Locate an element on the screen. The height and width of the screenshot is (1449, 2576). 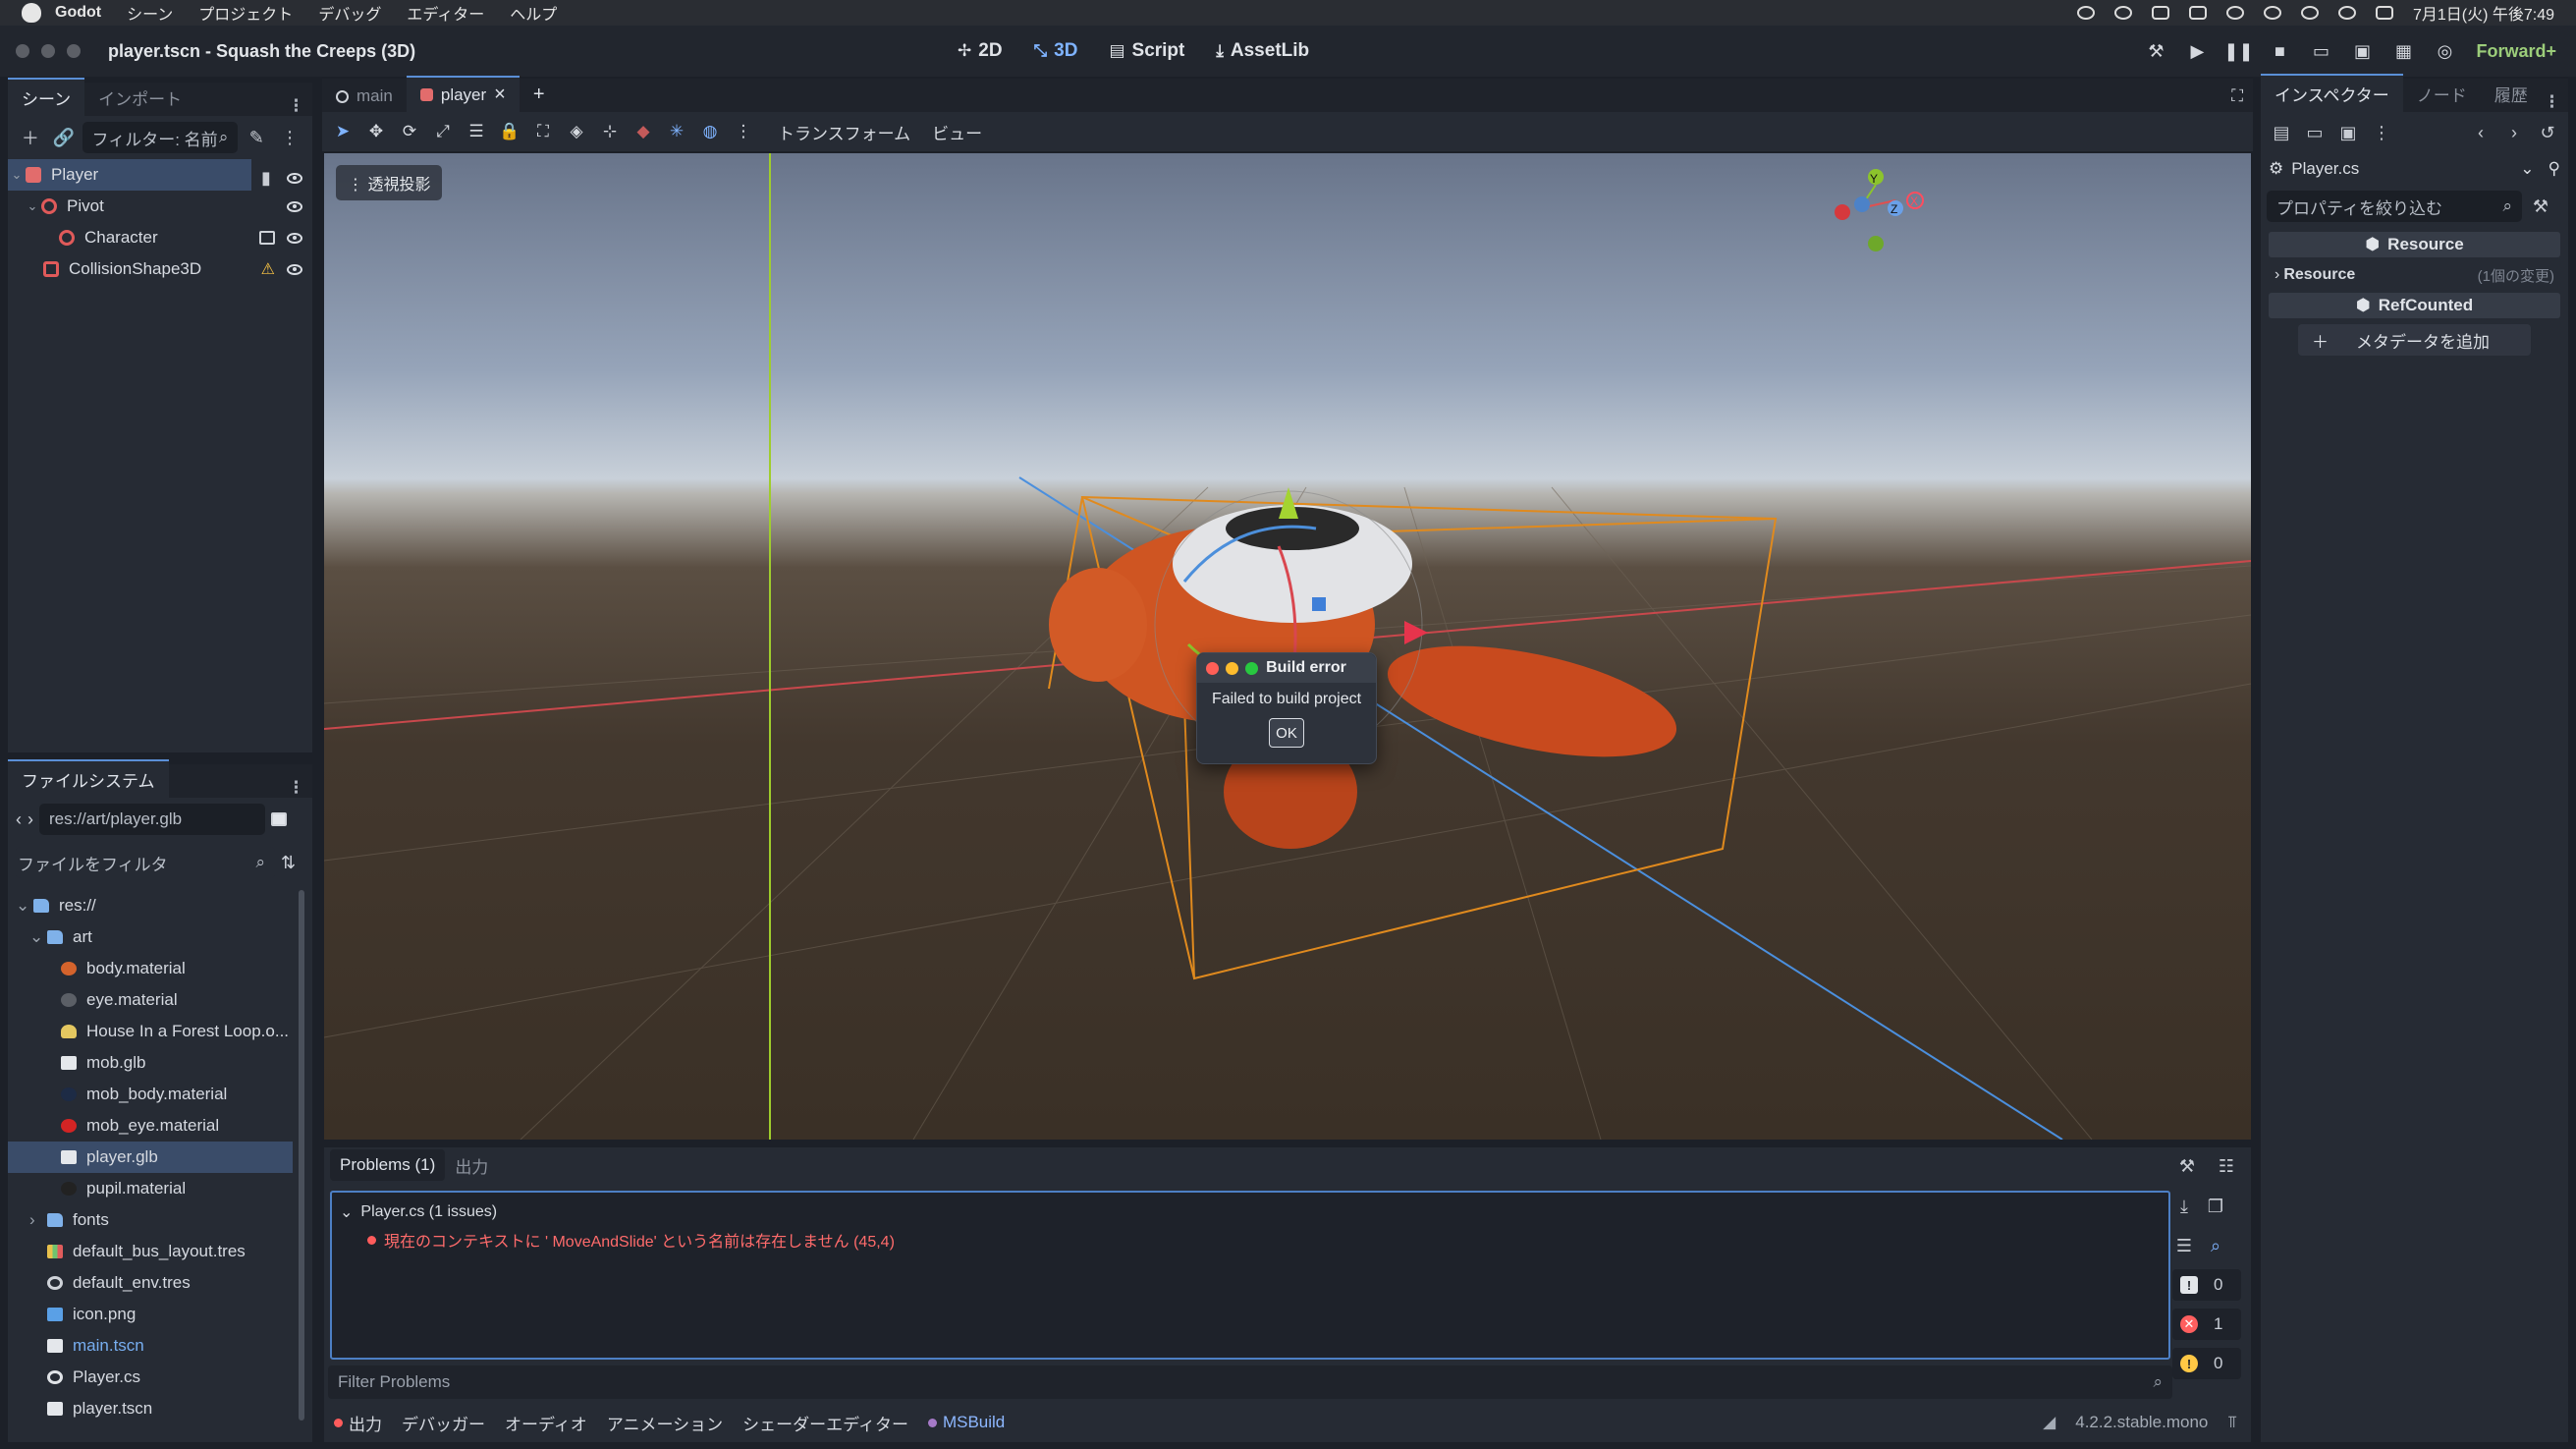
minimize-window-icon is located at coordinates (48, 51).